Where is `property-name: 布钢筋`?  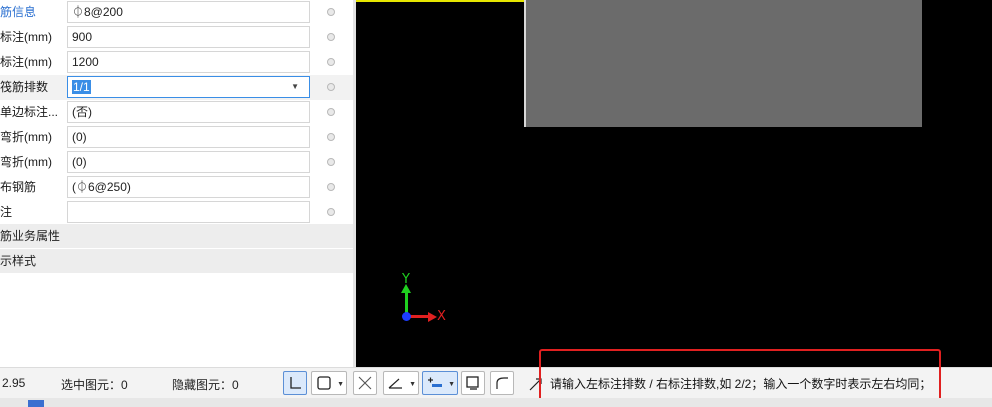 property-name: 布钢筋 is located at coordinates (18, 187).